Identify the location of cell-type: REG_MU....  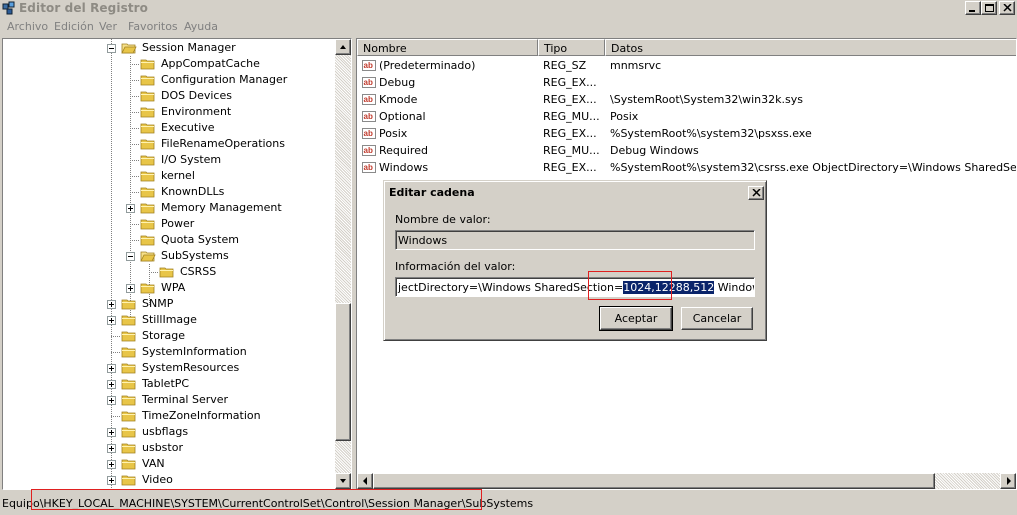
(571, 150).